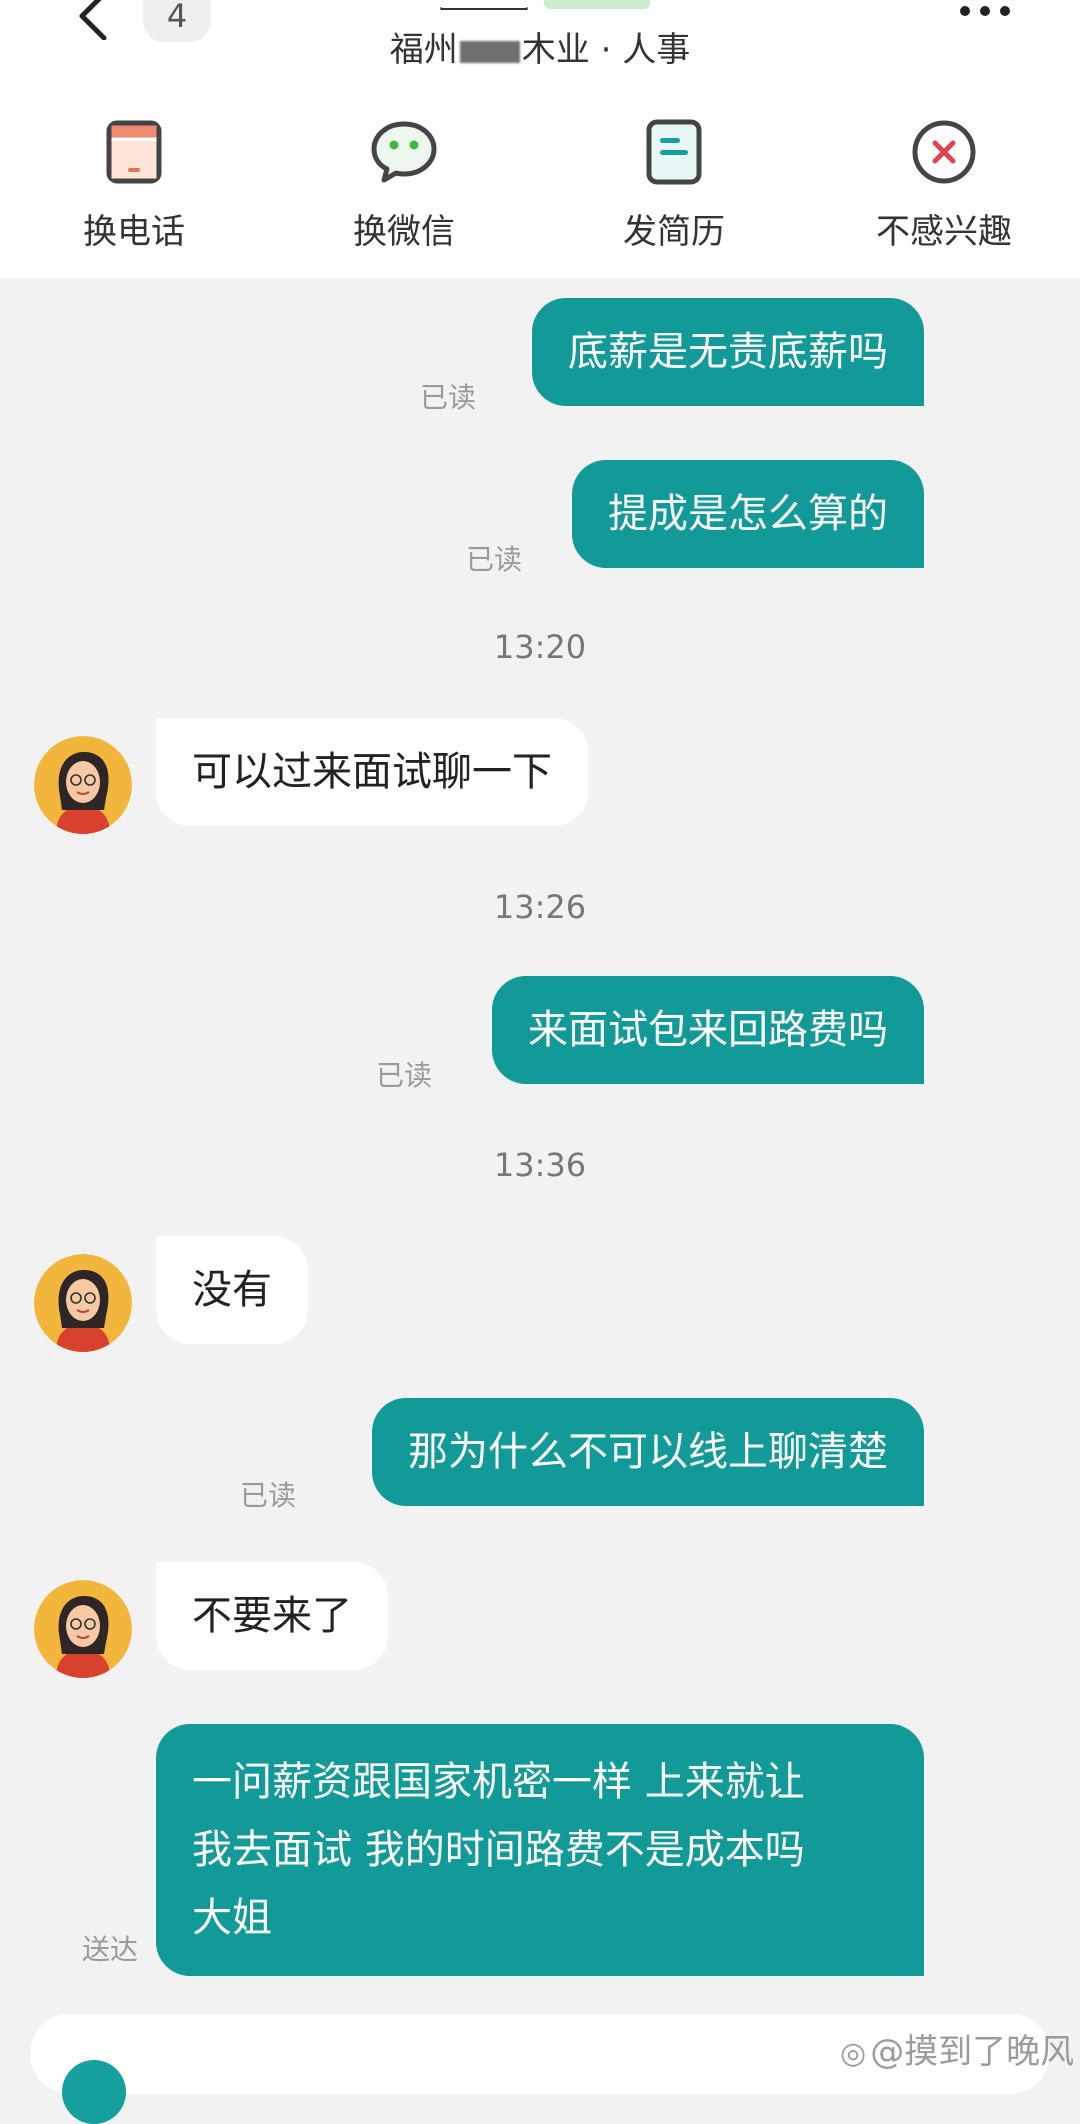 Image resolution: width=1080 pixels, height=2124 pixels. What do you see at coordinates (272, 1616) in the screenshot?
I see `incoming-message-bubble: 不要来了` at bounding box center [272, 1616].